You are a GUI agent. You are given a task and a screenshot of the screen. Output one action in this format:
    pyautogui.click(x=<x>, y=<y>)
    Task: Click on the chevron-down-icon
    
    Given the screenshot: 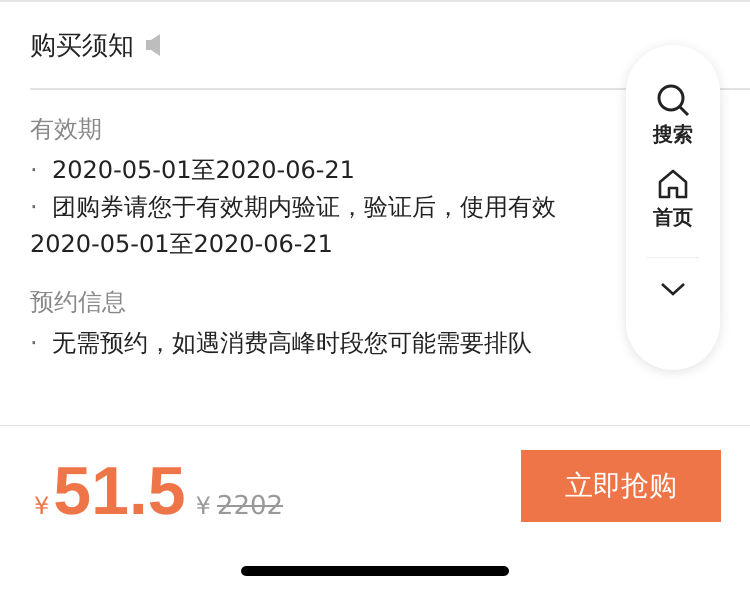 What is the action you would take?
    pyautogui.click(x=673, y=289)
    